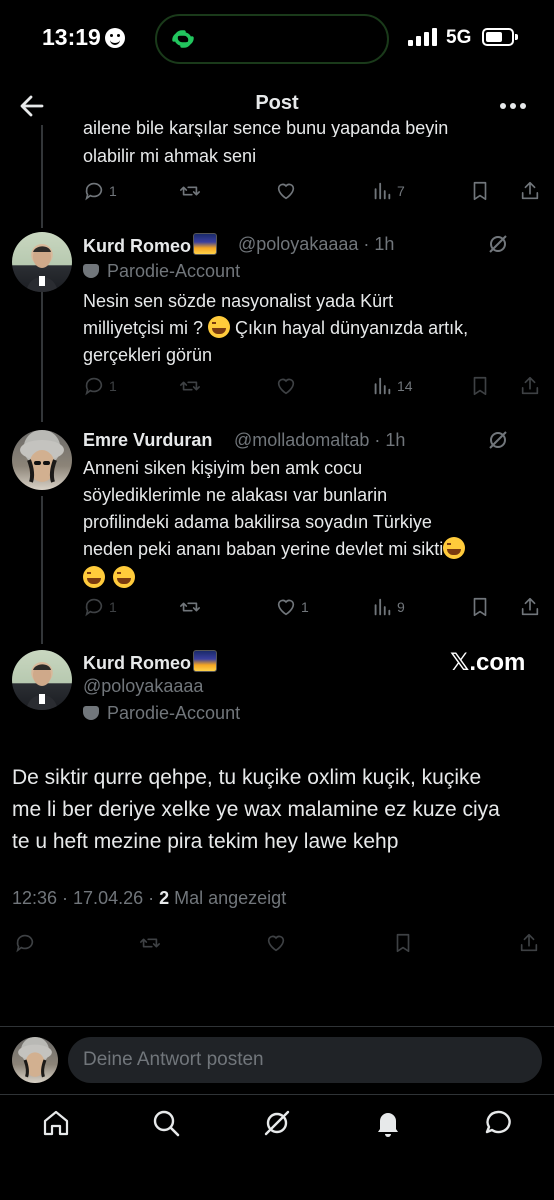 The width and height of the screenshot is (554, 1200). Describe the element at coordinates (277, 103) in the screenshot. I see `page-title: Post` at that location.